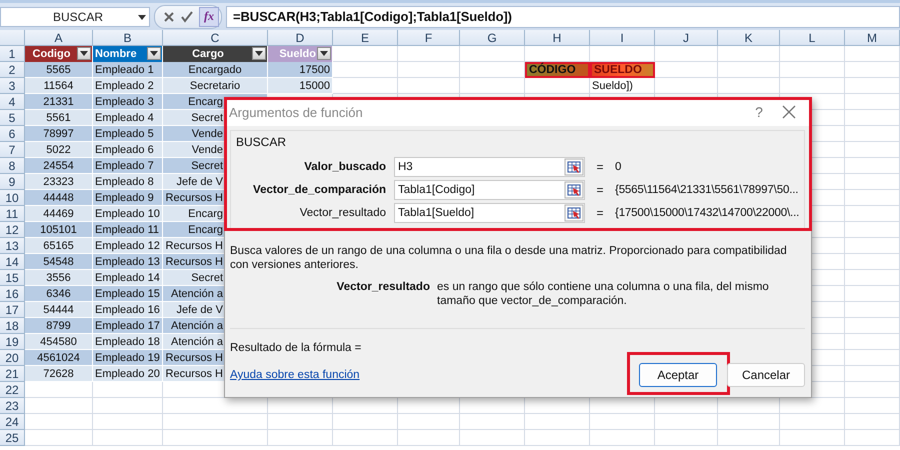 The height and width of the screenshot is (450, 900). I want to click on column-header: D, so click(300, 38).